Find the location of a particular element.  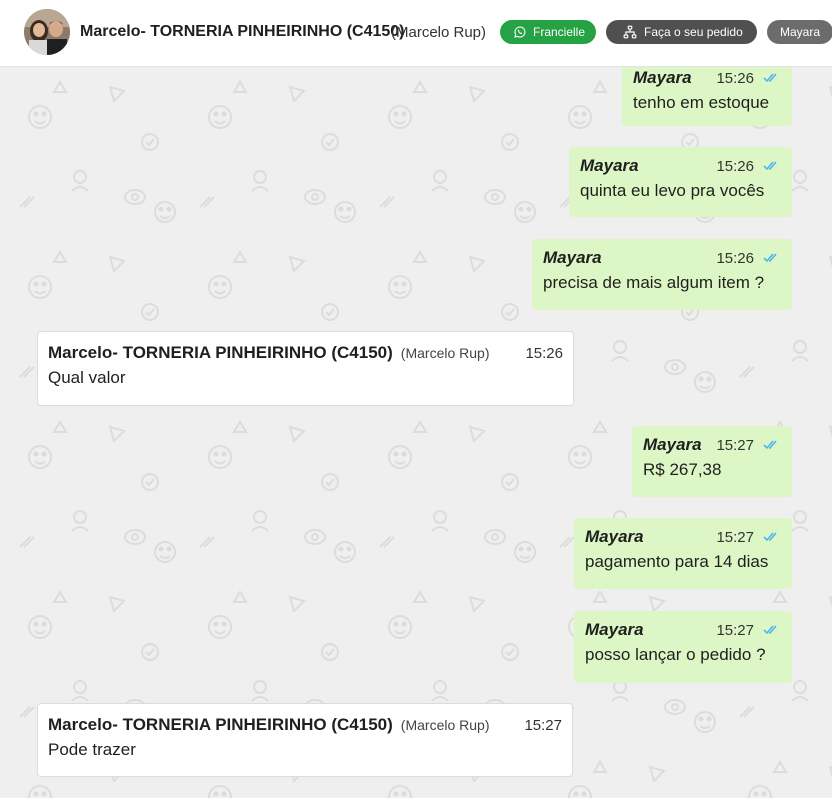

message-text: Qual valor is located at coordinates (87, 377).